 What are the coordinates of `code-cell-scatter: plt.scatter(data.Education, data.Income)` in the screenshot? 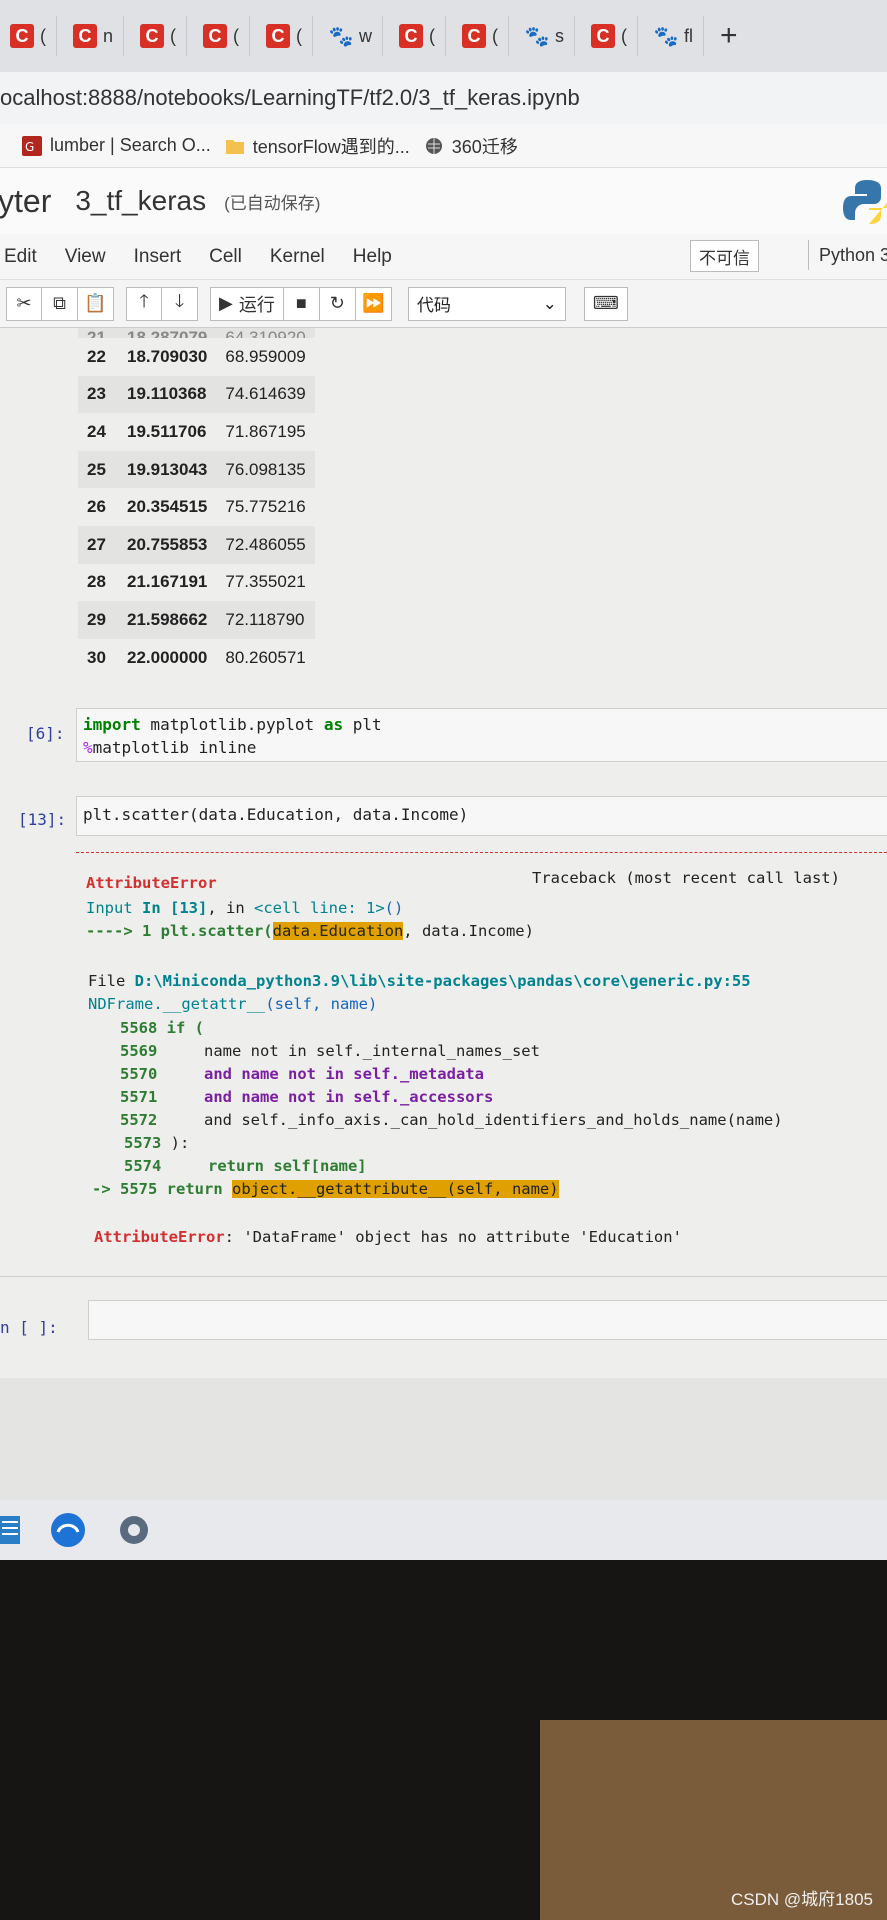 It's located at (481, 816).